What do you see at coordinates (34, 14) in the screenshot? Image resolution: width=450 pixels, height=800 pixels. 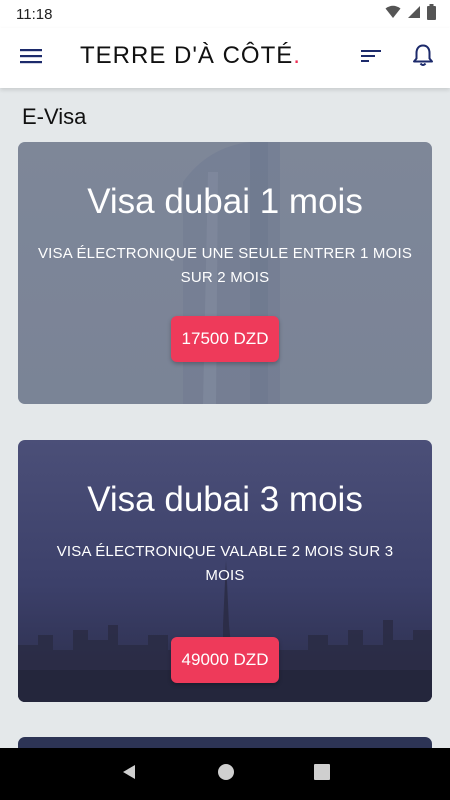 I see `status-time: 11:18` at bounding box center [34, 14].